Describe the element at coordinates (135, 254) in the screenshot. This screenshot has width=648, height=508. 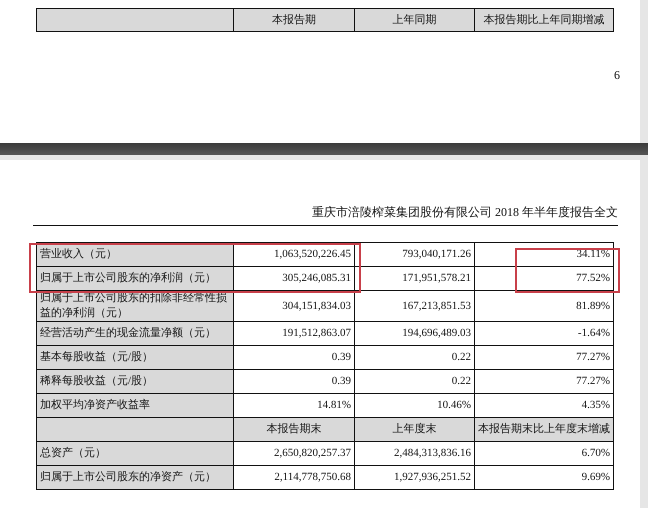
I see `row-label: 营业收入（元）` at that location.